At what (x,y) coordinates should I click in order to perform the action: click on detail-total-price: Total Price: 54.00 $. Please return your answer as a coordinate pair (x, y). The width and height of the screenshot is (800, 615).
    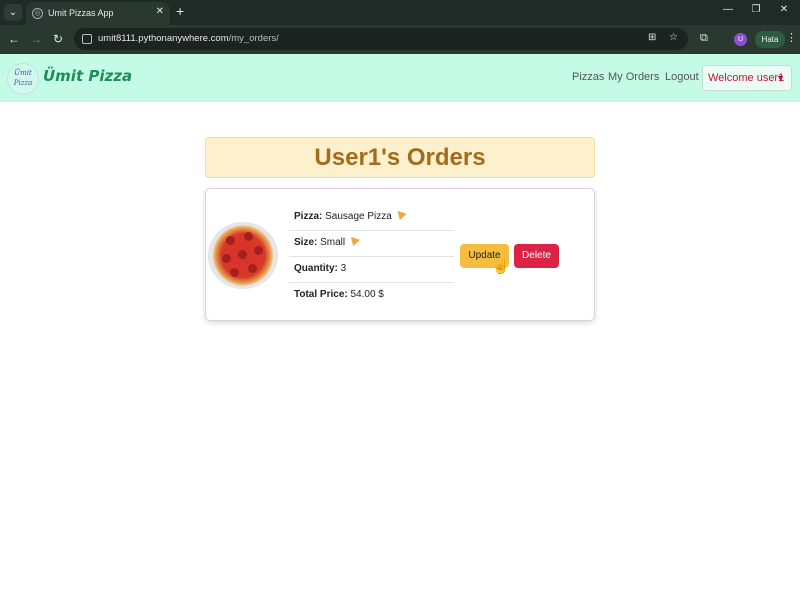
    Looking at the image, I should click on (371, 296).